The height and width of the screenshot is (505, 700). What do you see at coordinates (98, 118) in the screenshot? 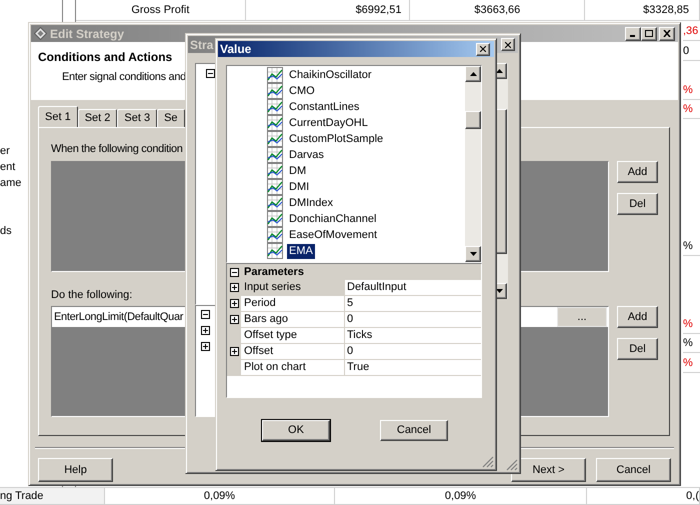
I see `tab: Set 2` at bounding box center [98, 118].